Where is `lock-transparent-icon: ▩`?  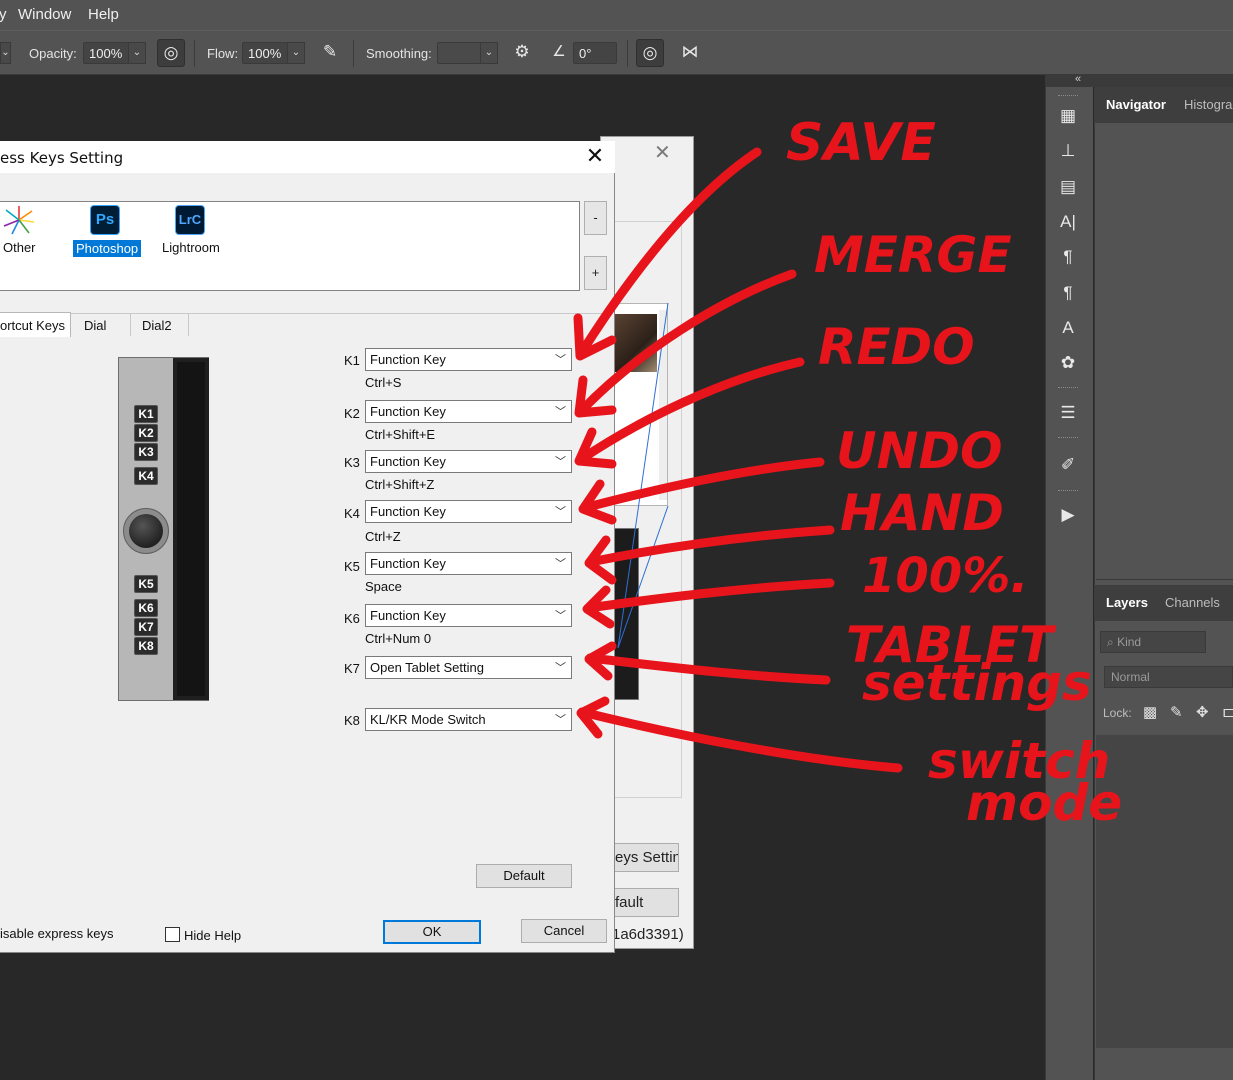 lock-transparent-icon: ▩ is located at coordinates (1150, 712).